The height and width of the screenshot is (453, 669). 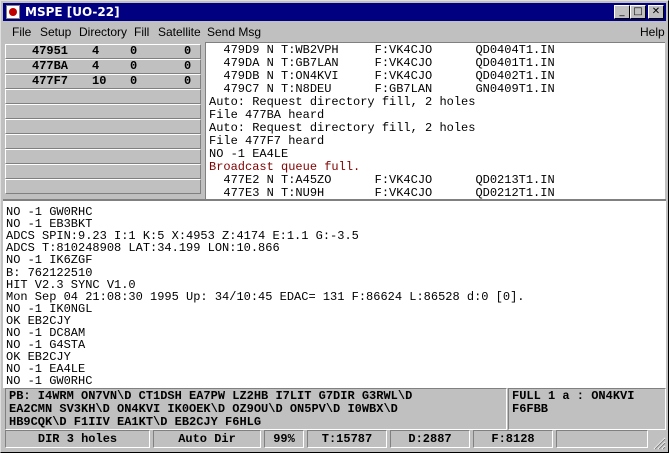 What do you see at coordinates (103, 32) in the screenshot?
I see `menu-directory: Directory` at bounding box center [103, 32].